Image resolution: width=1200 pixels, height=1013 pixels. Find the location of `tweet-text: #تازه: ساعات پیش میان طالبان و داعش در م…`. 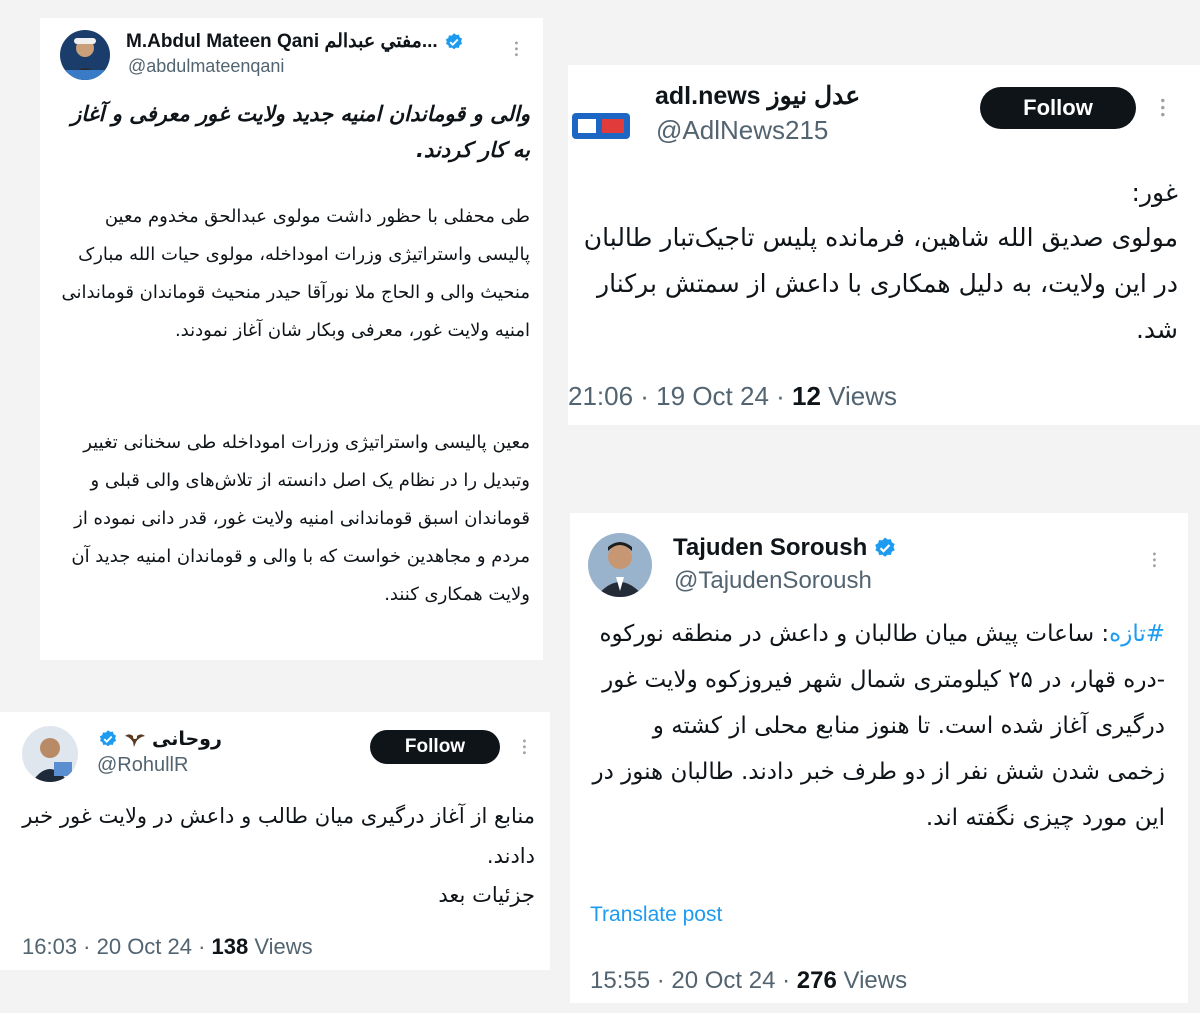

tweet-text: #تازه: ساعات پیش میان طالبان و داعش در م… is located at coordinates (878, 726).